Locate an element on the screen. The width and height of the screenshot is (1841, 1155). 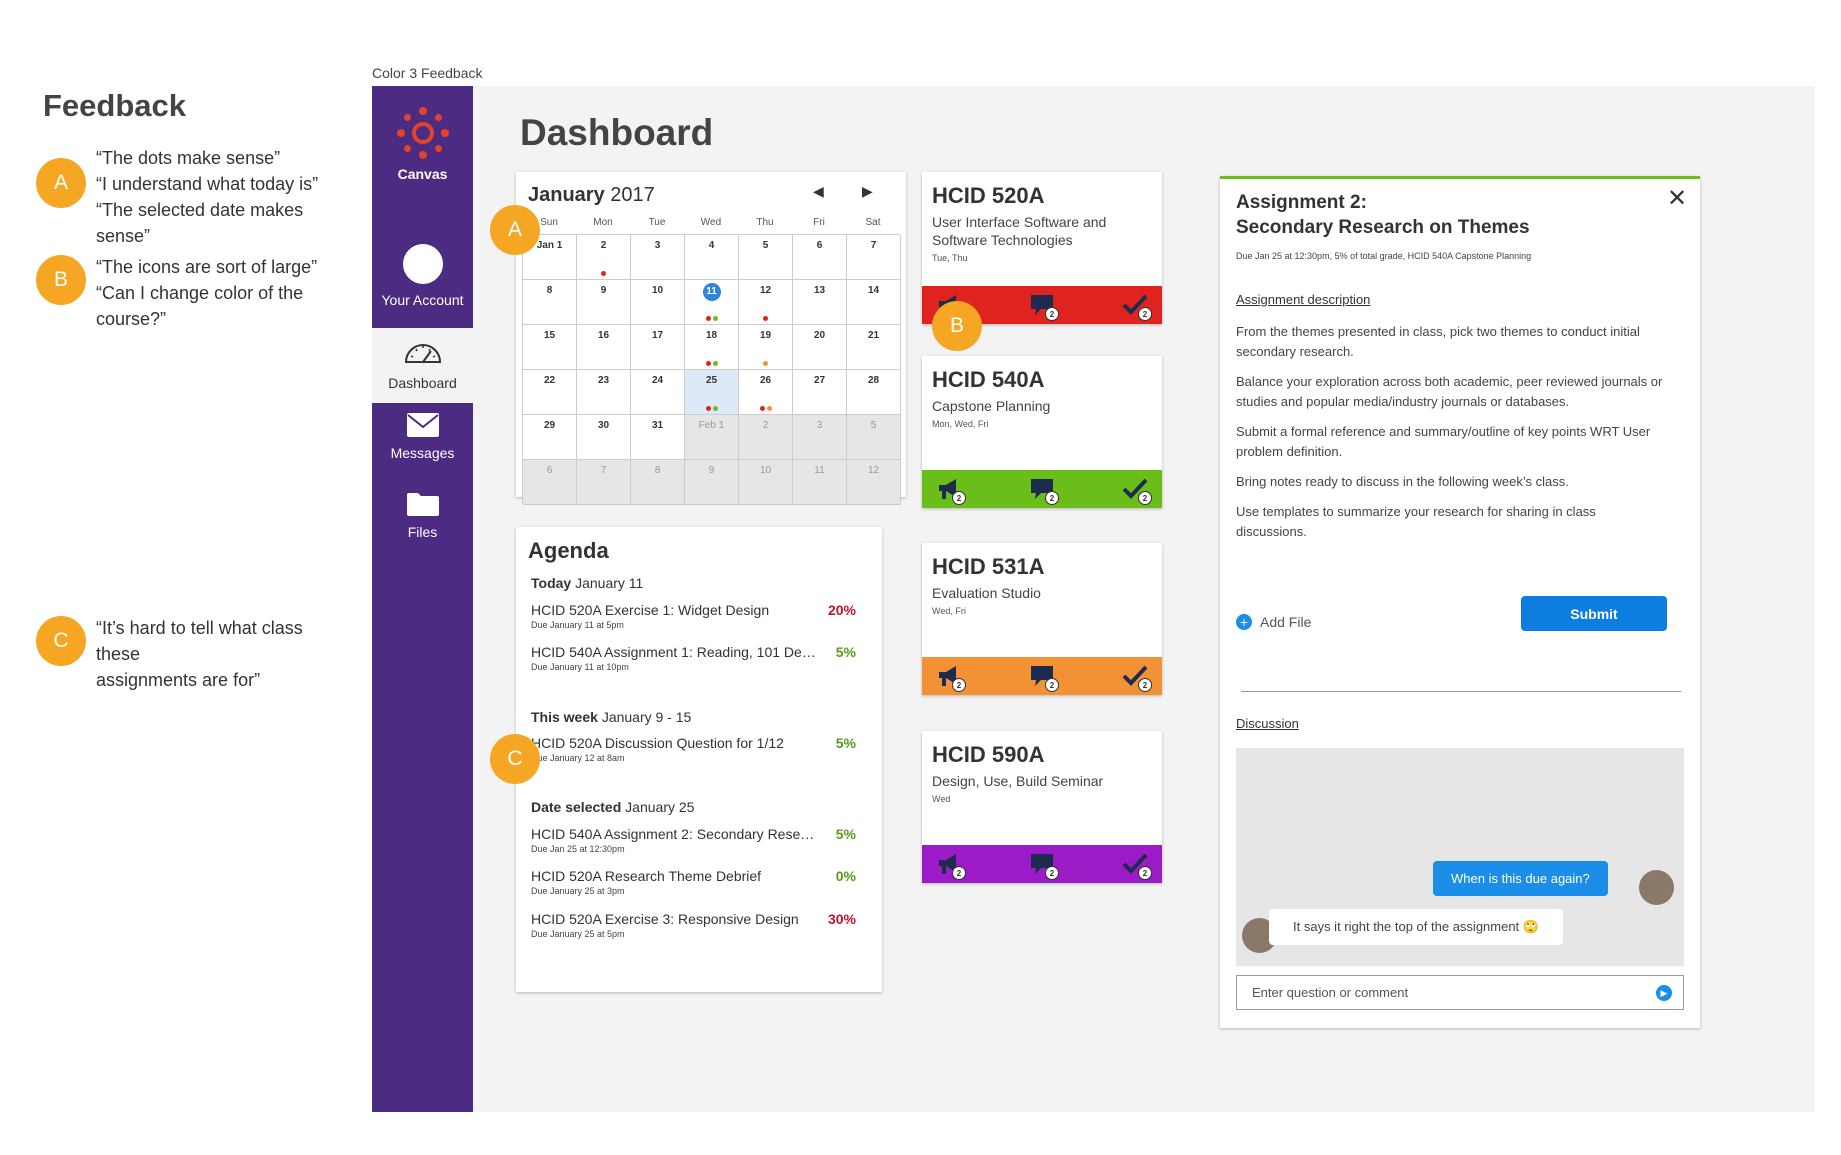
calendar-day: 23 is located at coordinates (604, 392).